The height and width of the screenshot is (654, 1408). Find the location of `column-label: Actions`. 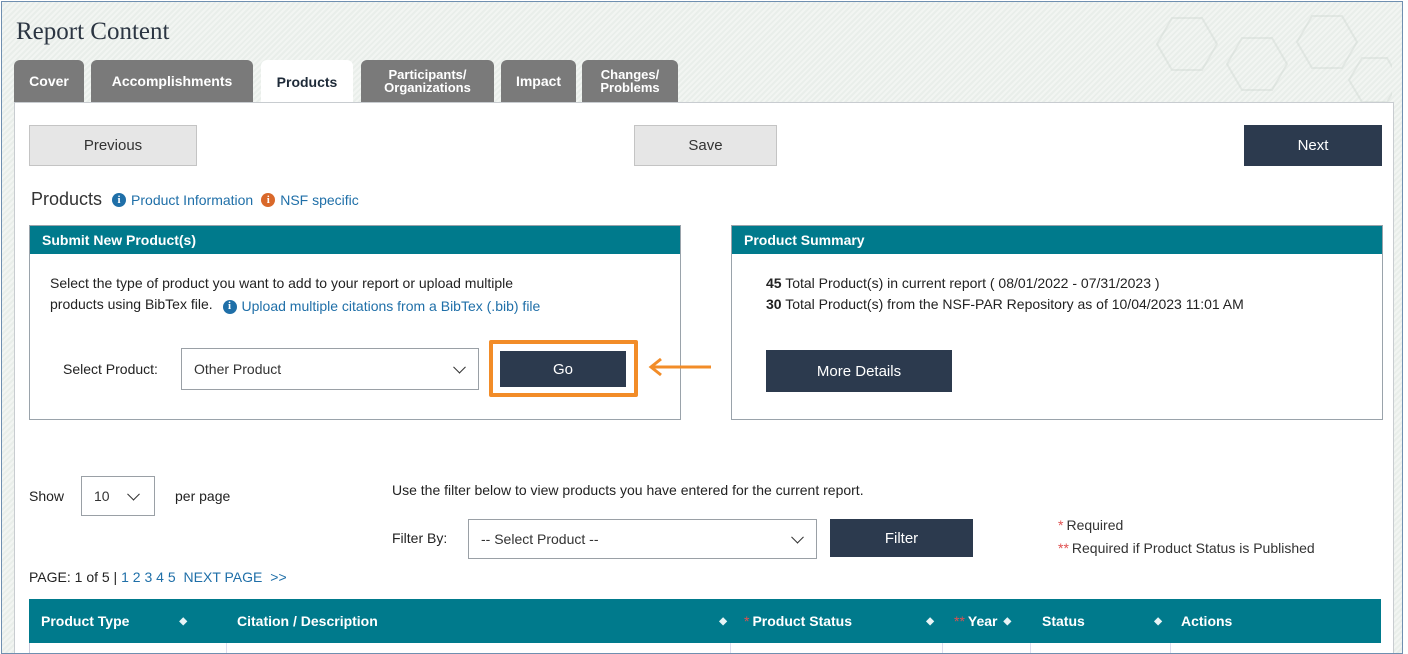

column-label: Actions is located at coordinates (1207, 621).